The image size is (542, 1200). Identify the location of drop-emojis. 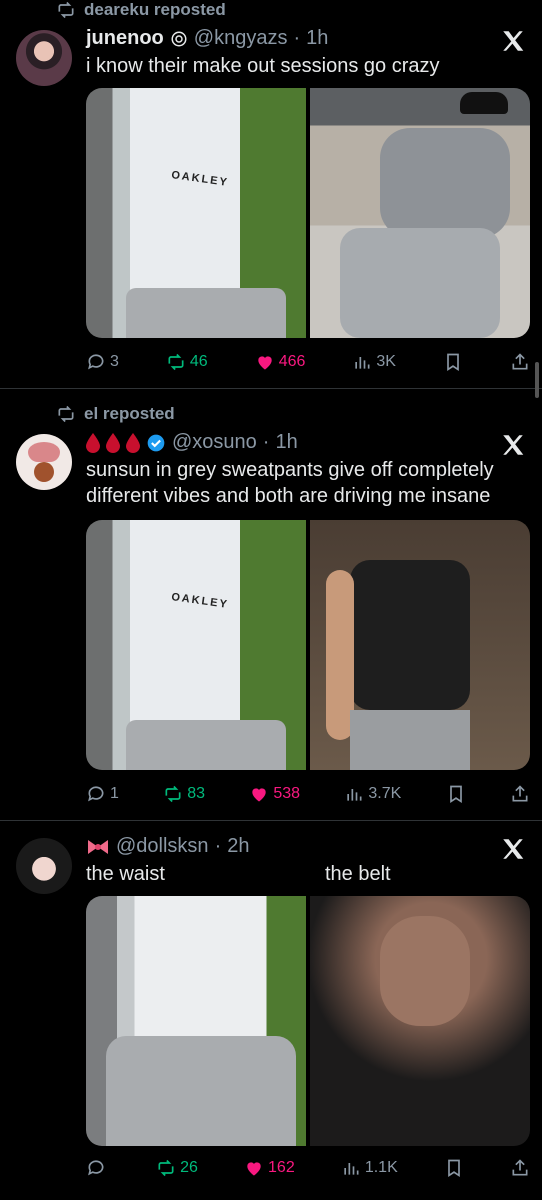
(113, 442).